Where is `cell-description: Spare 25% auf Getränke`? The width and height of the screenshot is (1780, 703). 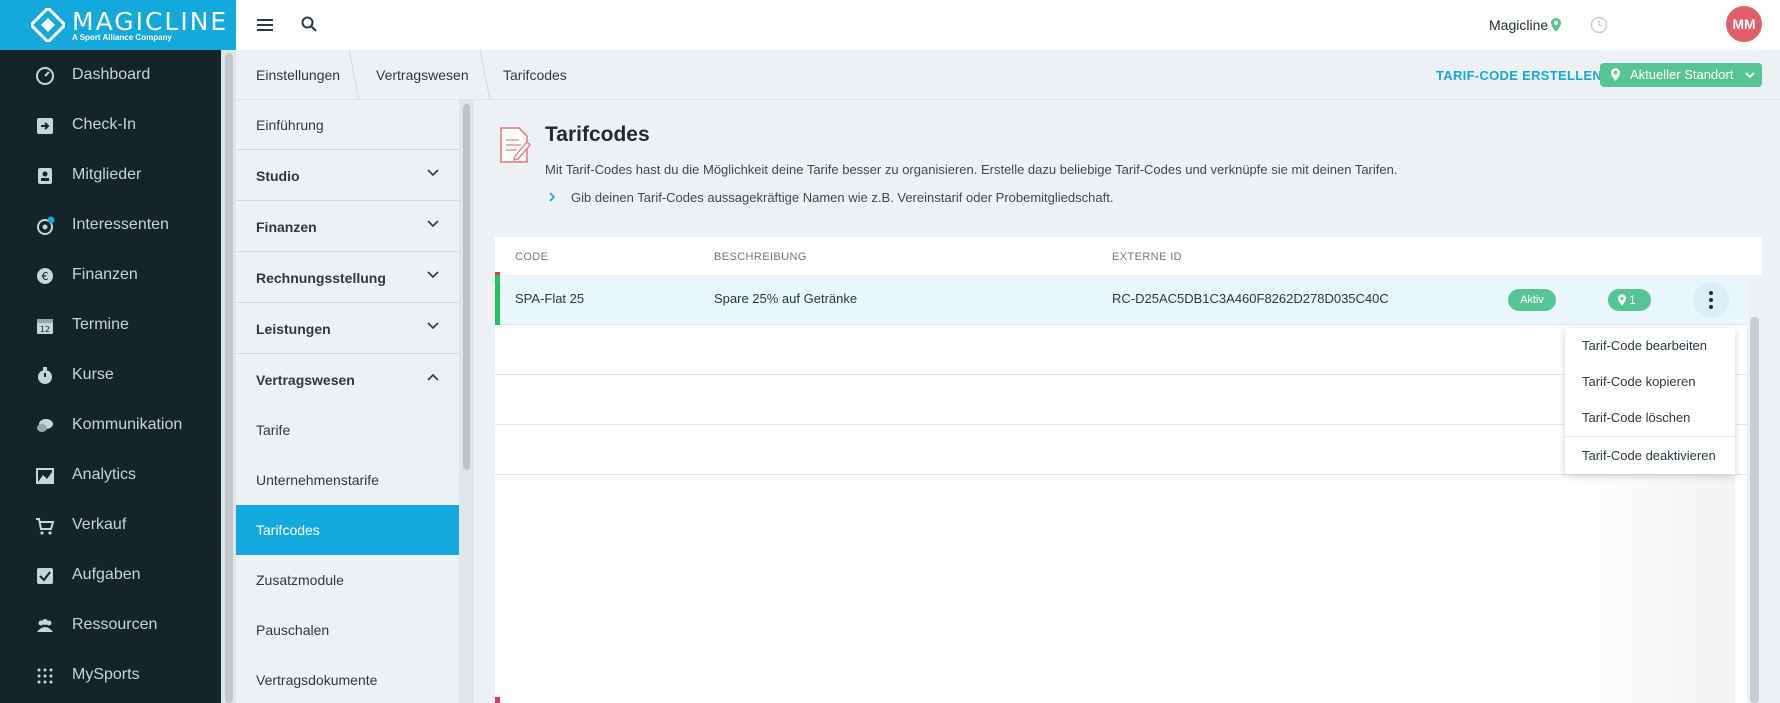 cell-description: Spare 25% auf Getränke is located at coordinates (786, 298).